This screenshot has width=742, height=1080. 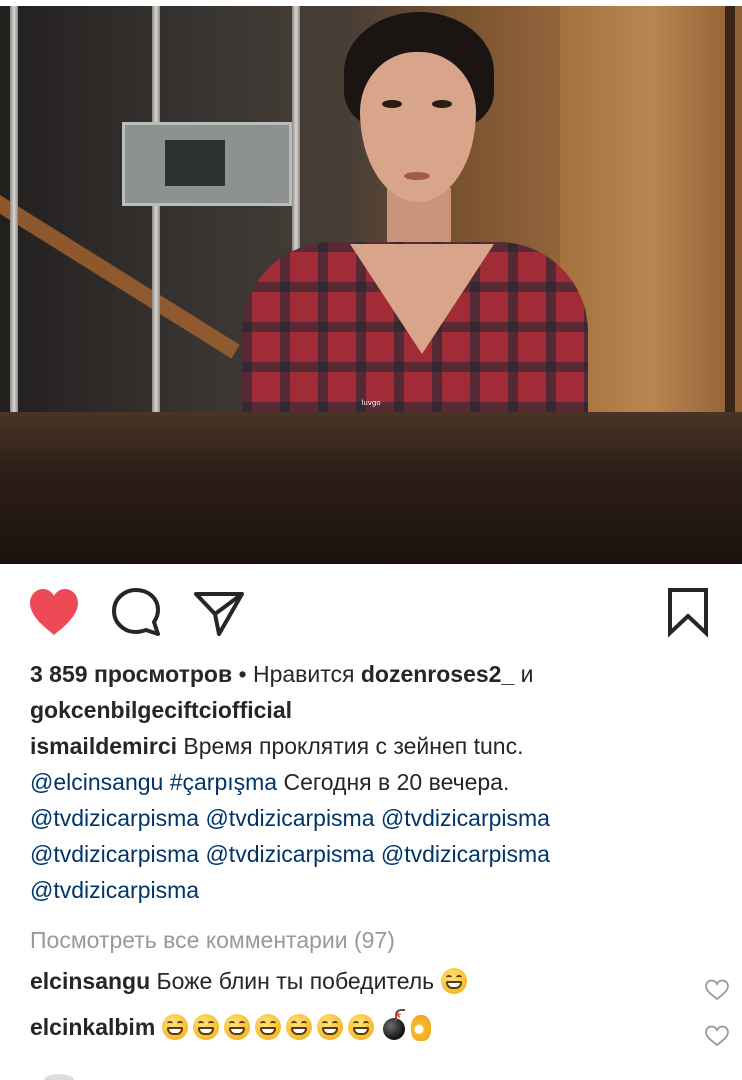 I want to click on liked-user-link: gokcenbilgeciftciofficial, so click(x=161, y=710).